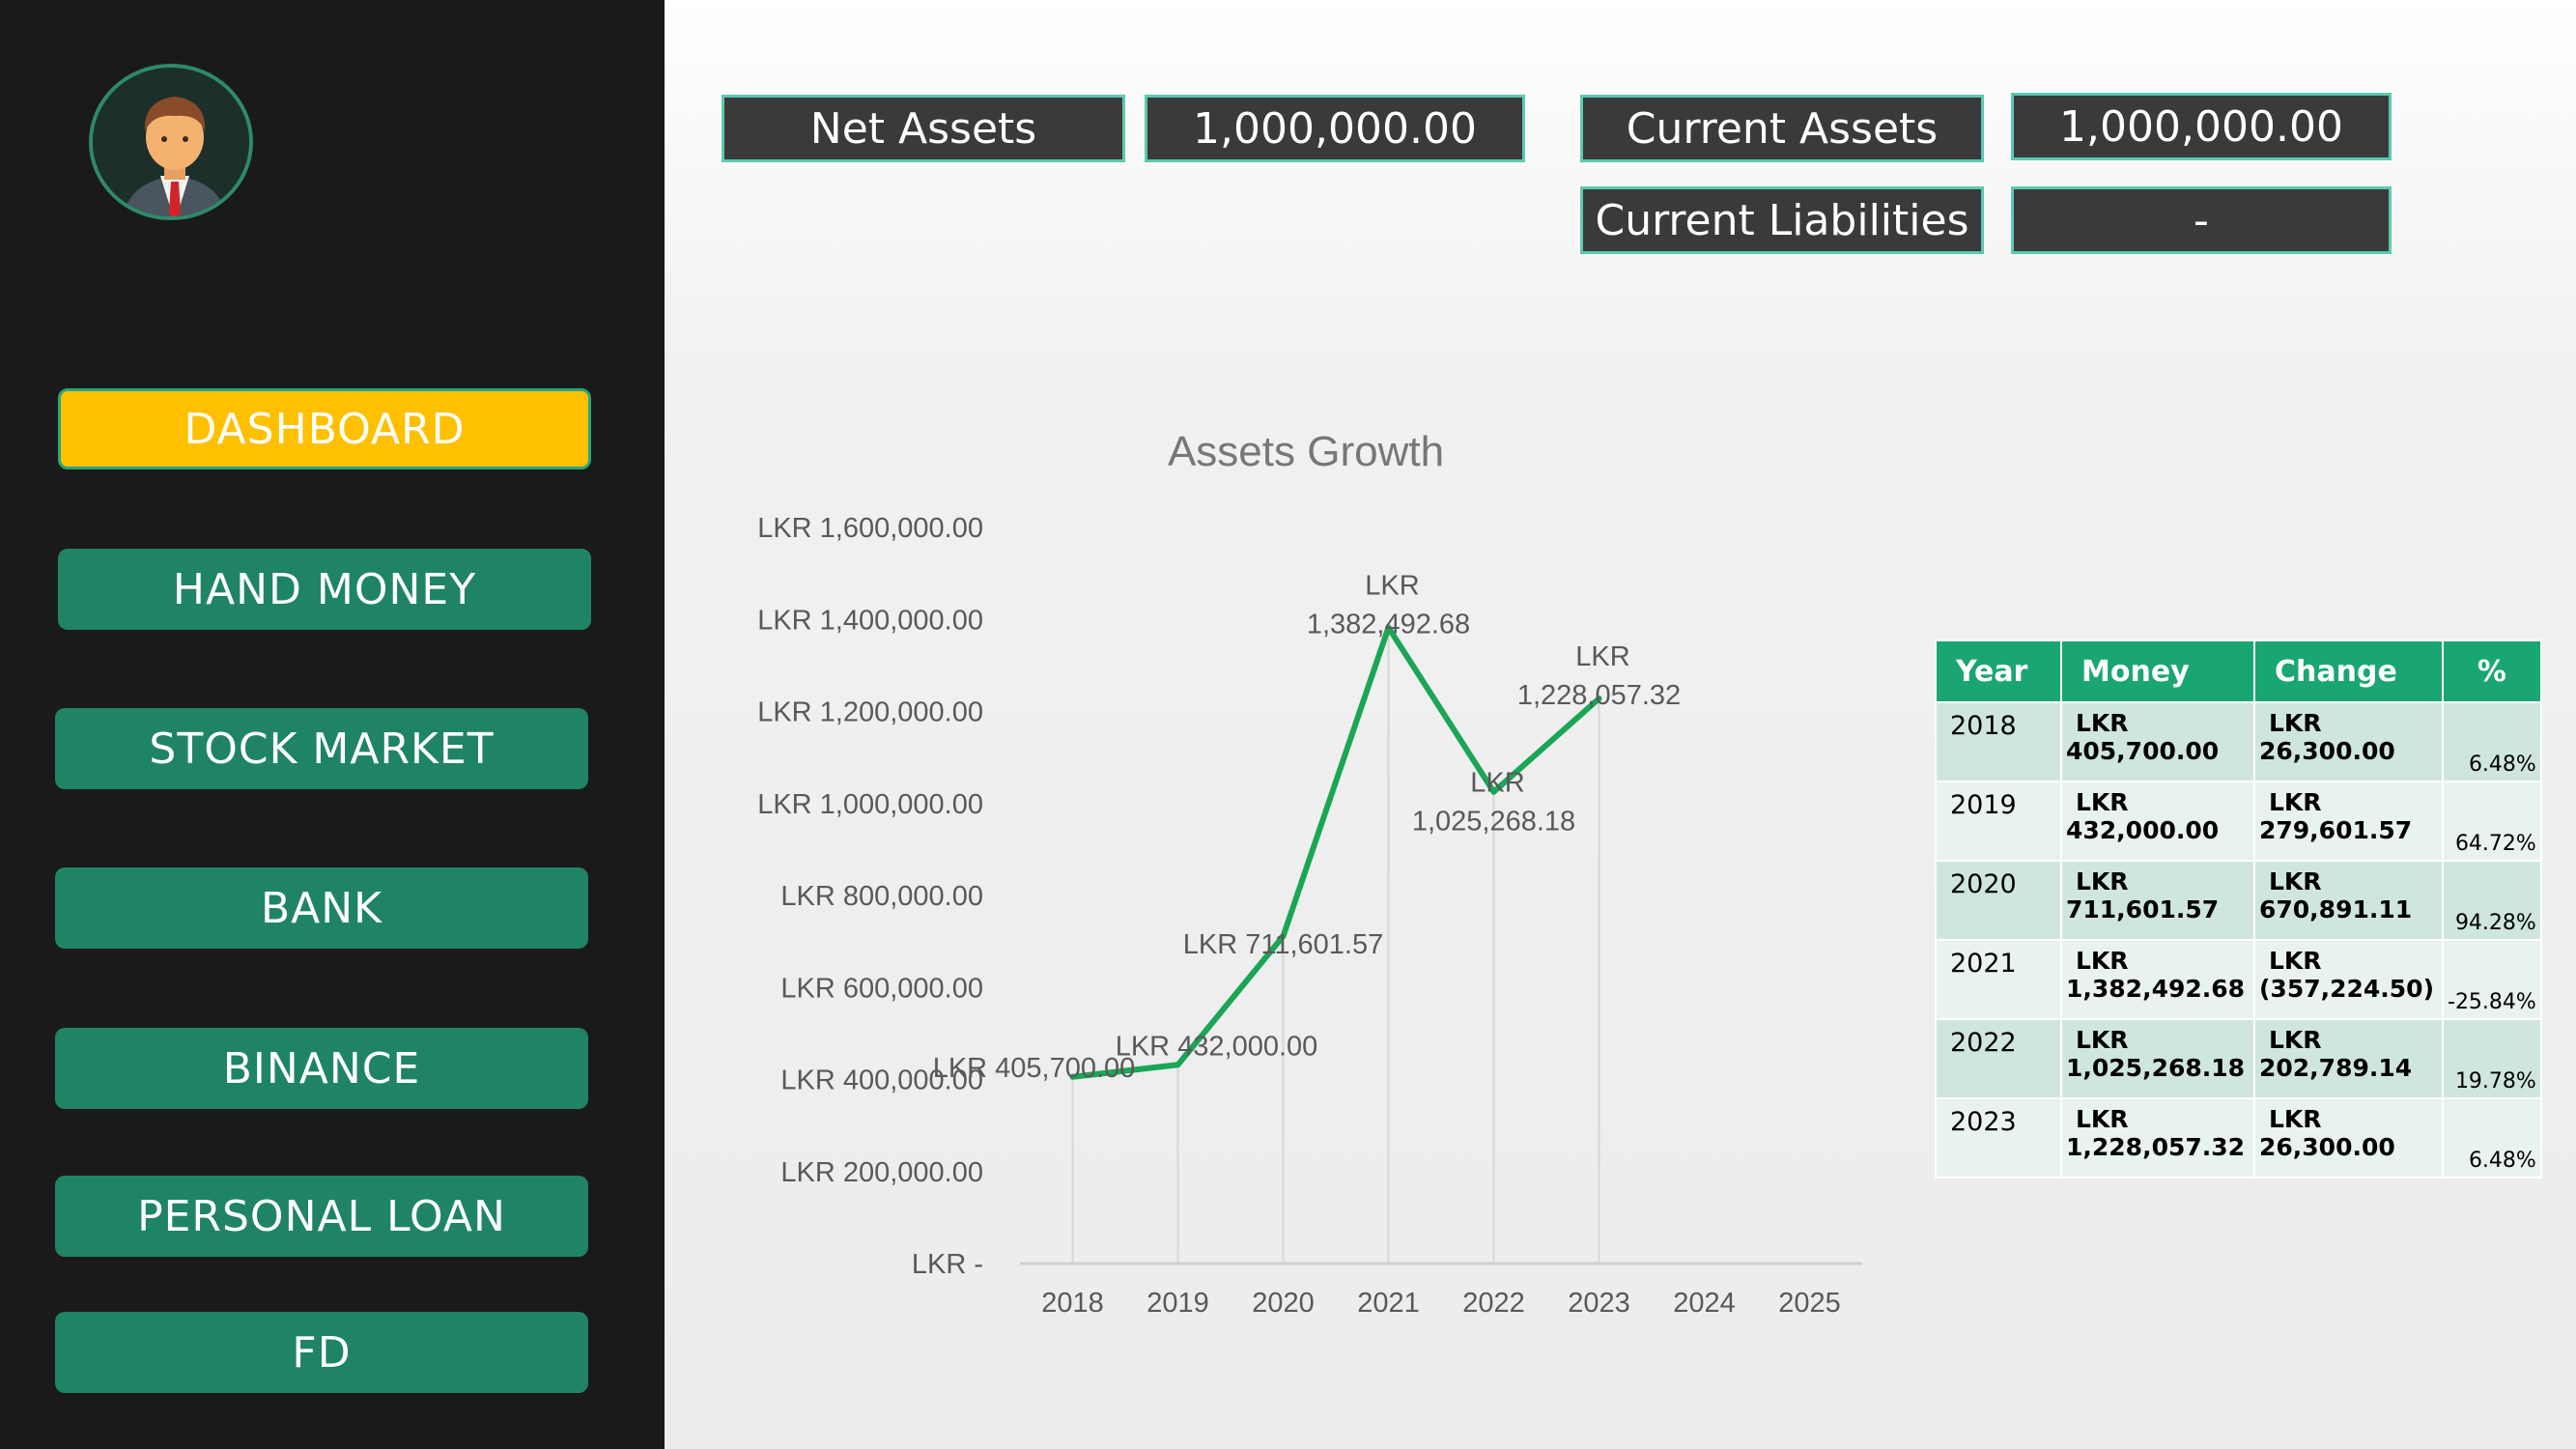 The width and height of the screenshot is (2576, 1449). Describe the element at coordinates (1998, 1138) in the screenshot. I see `cell-year: 2023` at that location.